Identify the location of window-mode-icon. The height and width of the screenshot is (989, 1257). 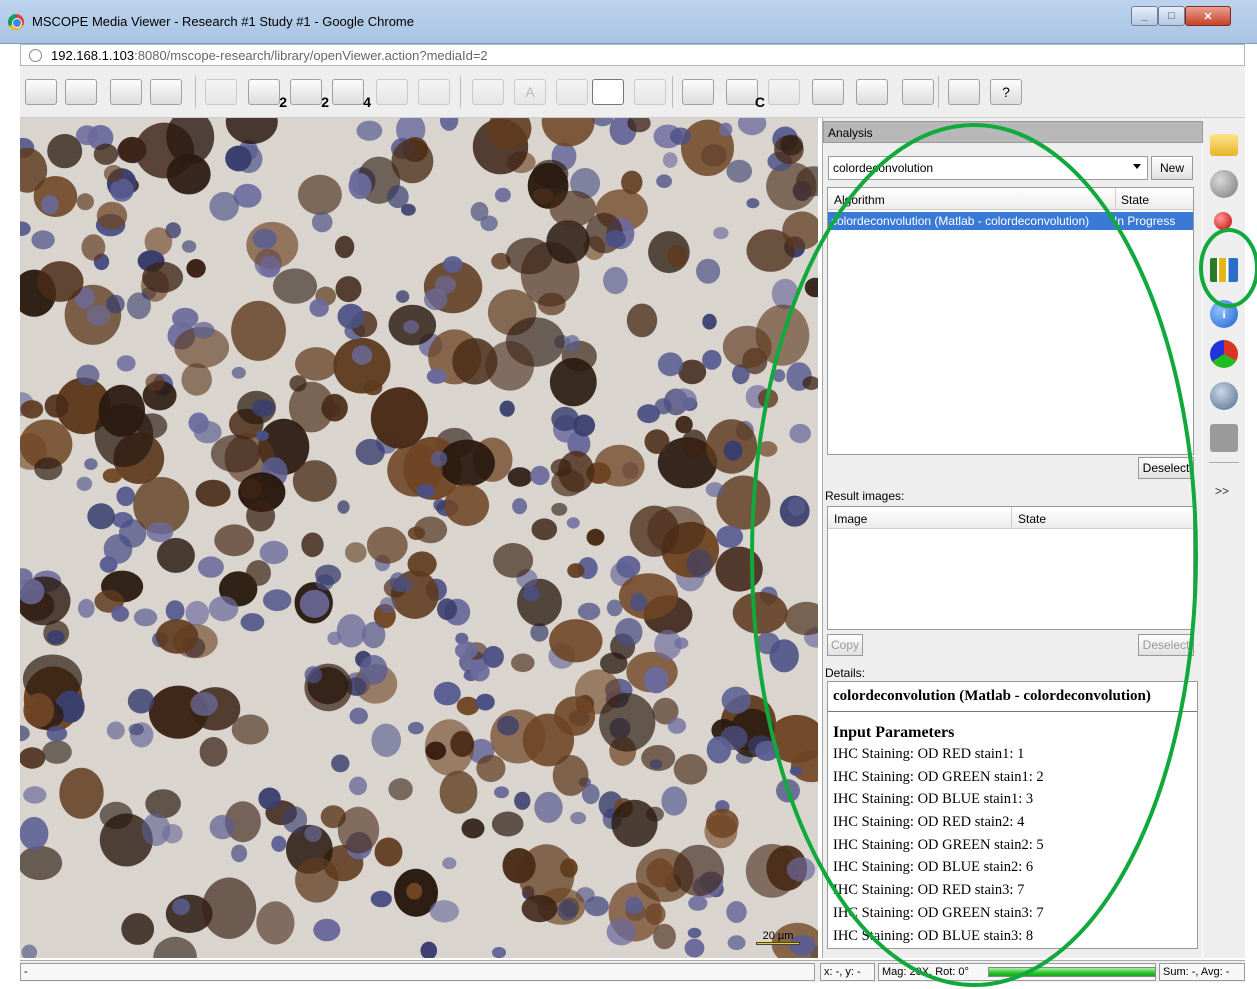
(964, 92).